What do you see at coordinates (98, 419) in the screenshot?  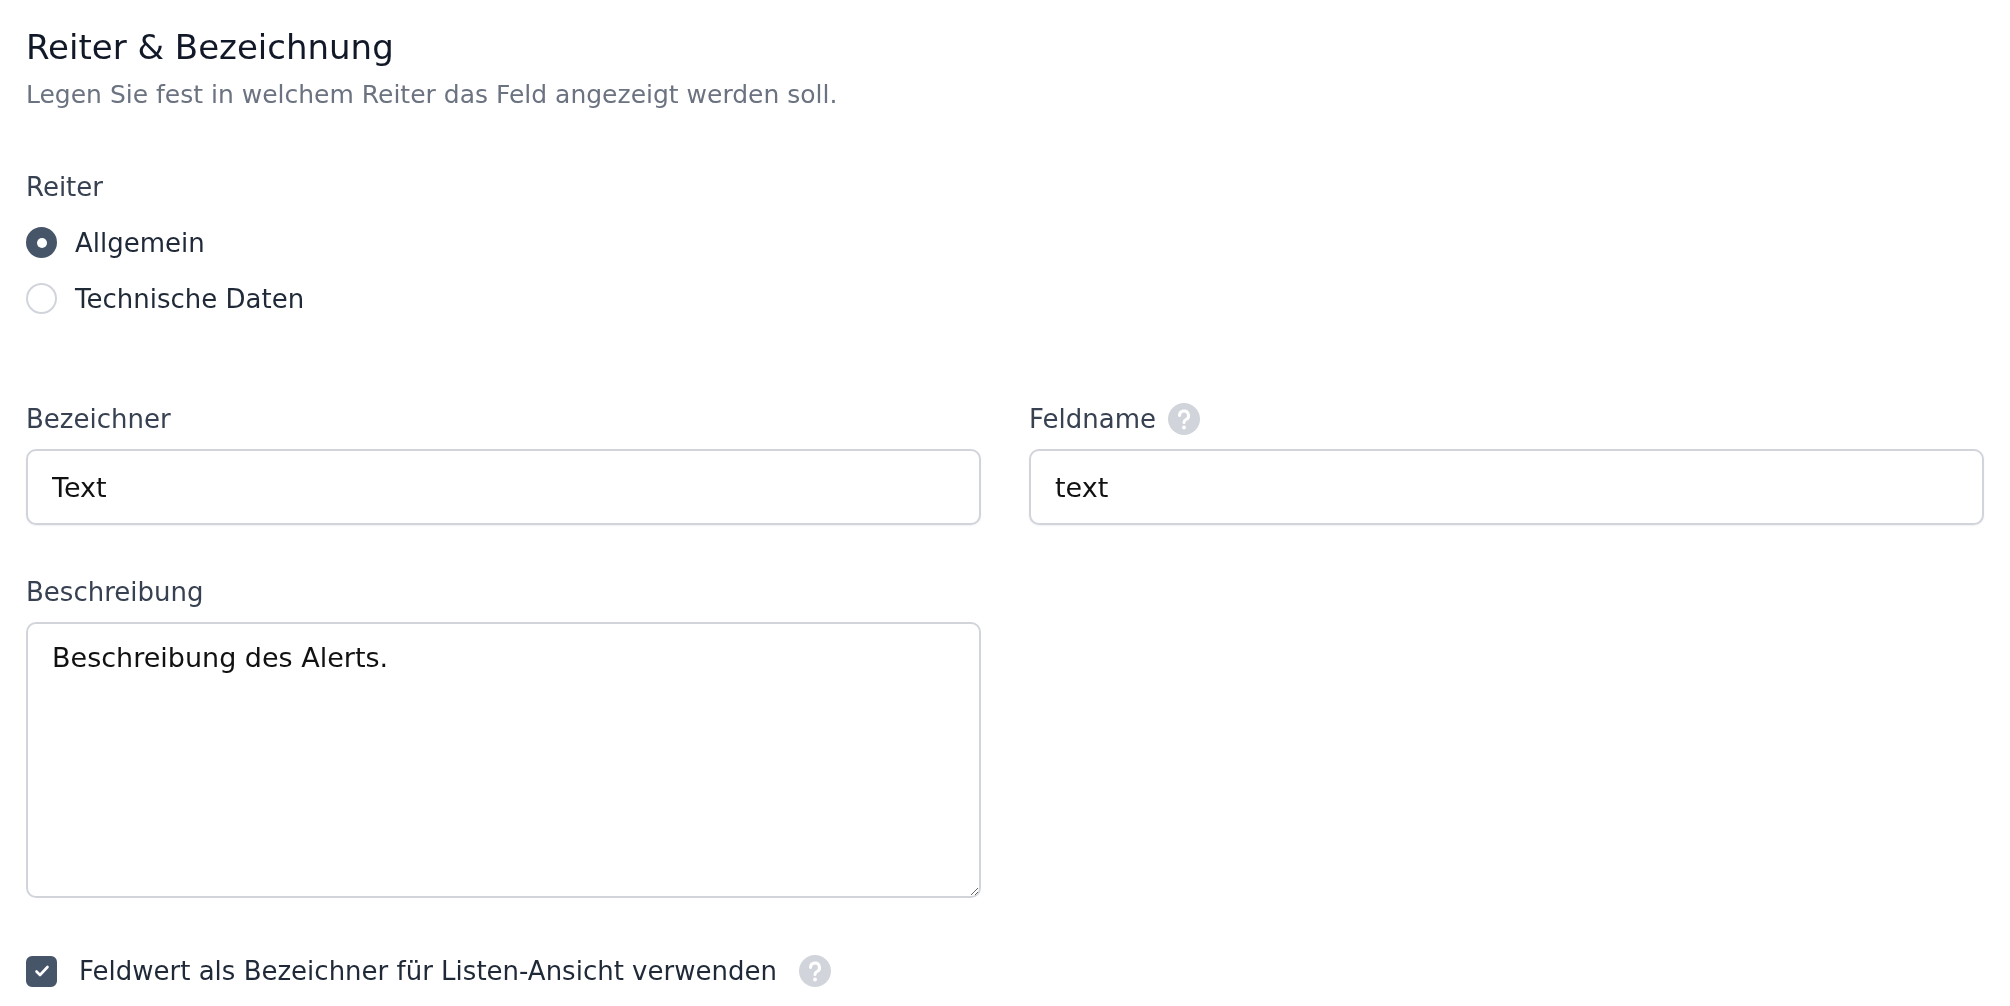 I see `field-label: Bezeichner` at bounding box center [98, 419].